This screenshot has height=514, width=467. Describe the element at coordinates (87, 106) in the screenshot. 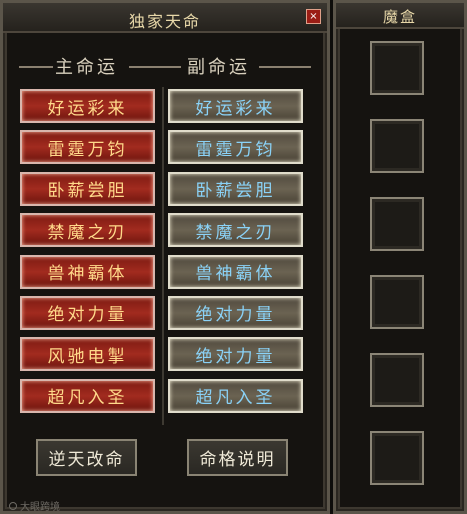

I see `main-fate-button: 好运彩来` at that location.